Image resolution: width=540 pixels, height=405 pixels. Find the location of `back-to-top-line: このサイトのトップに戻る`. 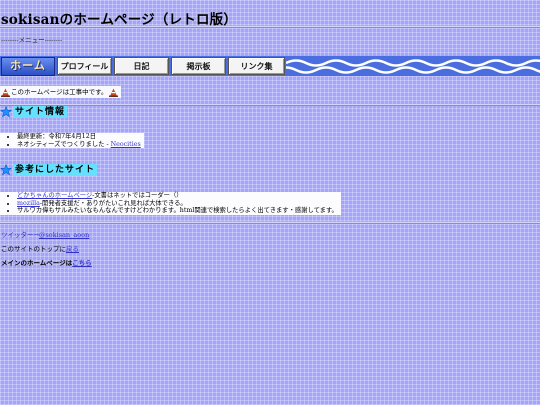

back-to-top-line: このサイトのトップに戻る is located at coordinates (40, 249).